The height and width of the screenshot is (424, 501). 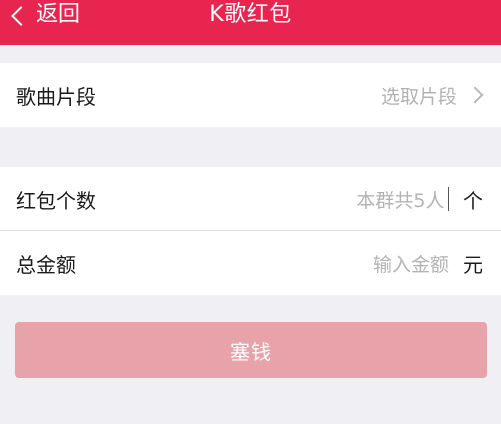 What do you see at coordinates (46, 264) in the screenshot?
I see `total-amount-label: 总金额` at bounding box center [46, 264].